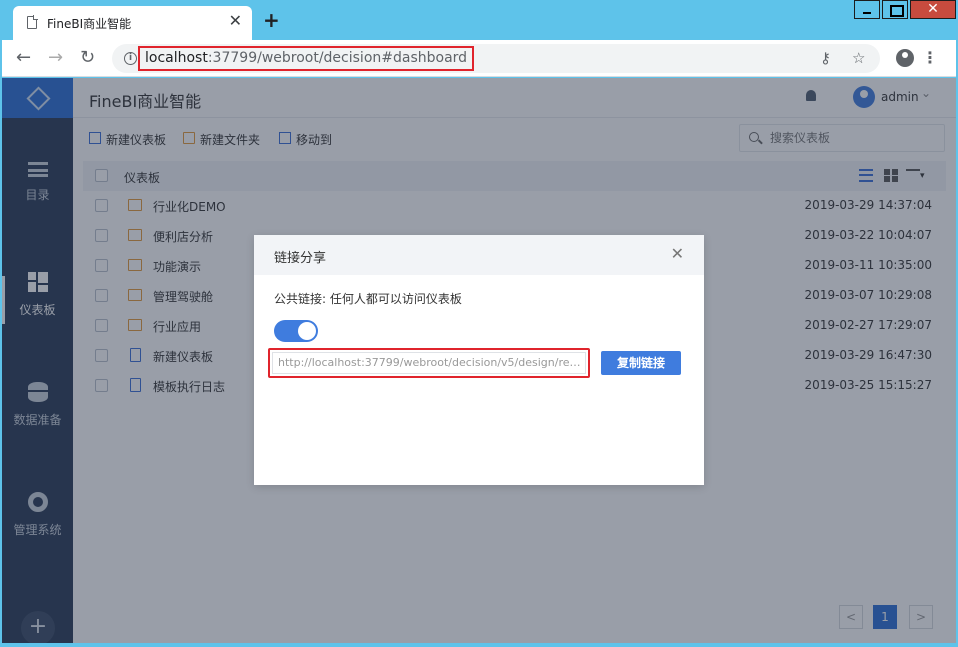  Describe the element at coordinates (677, 254) in the screenshot. I see `close-icon: ✕` at that location.